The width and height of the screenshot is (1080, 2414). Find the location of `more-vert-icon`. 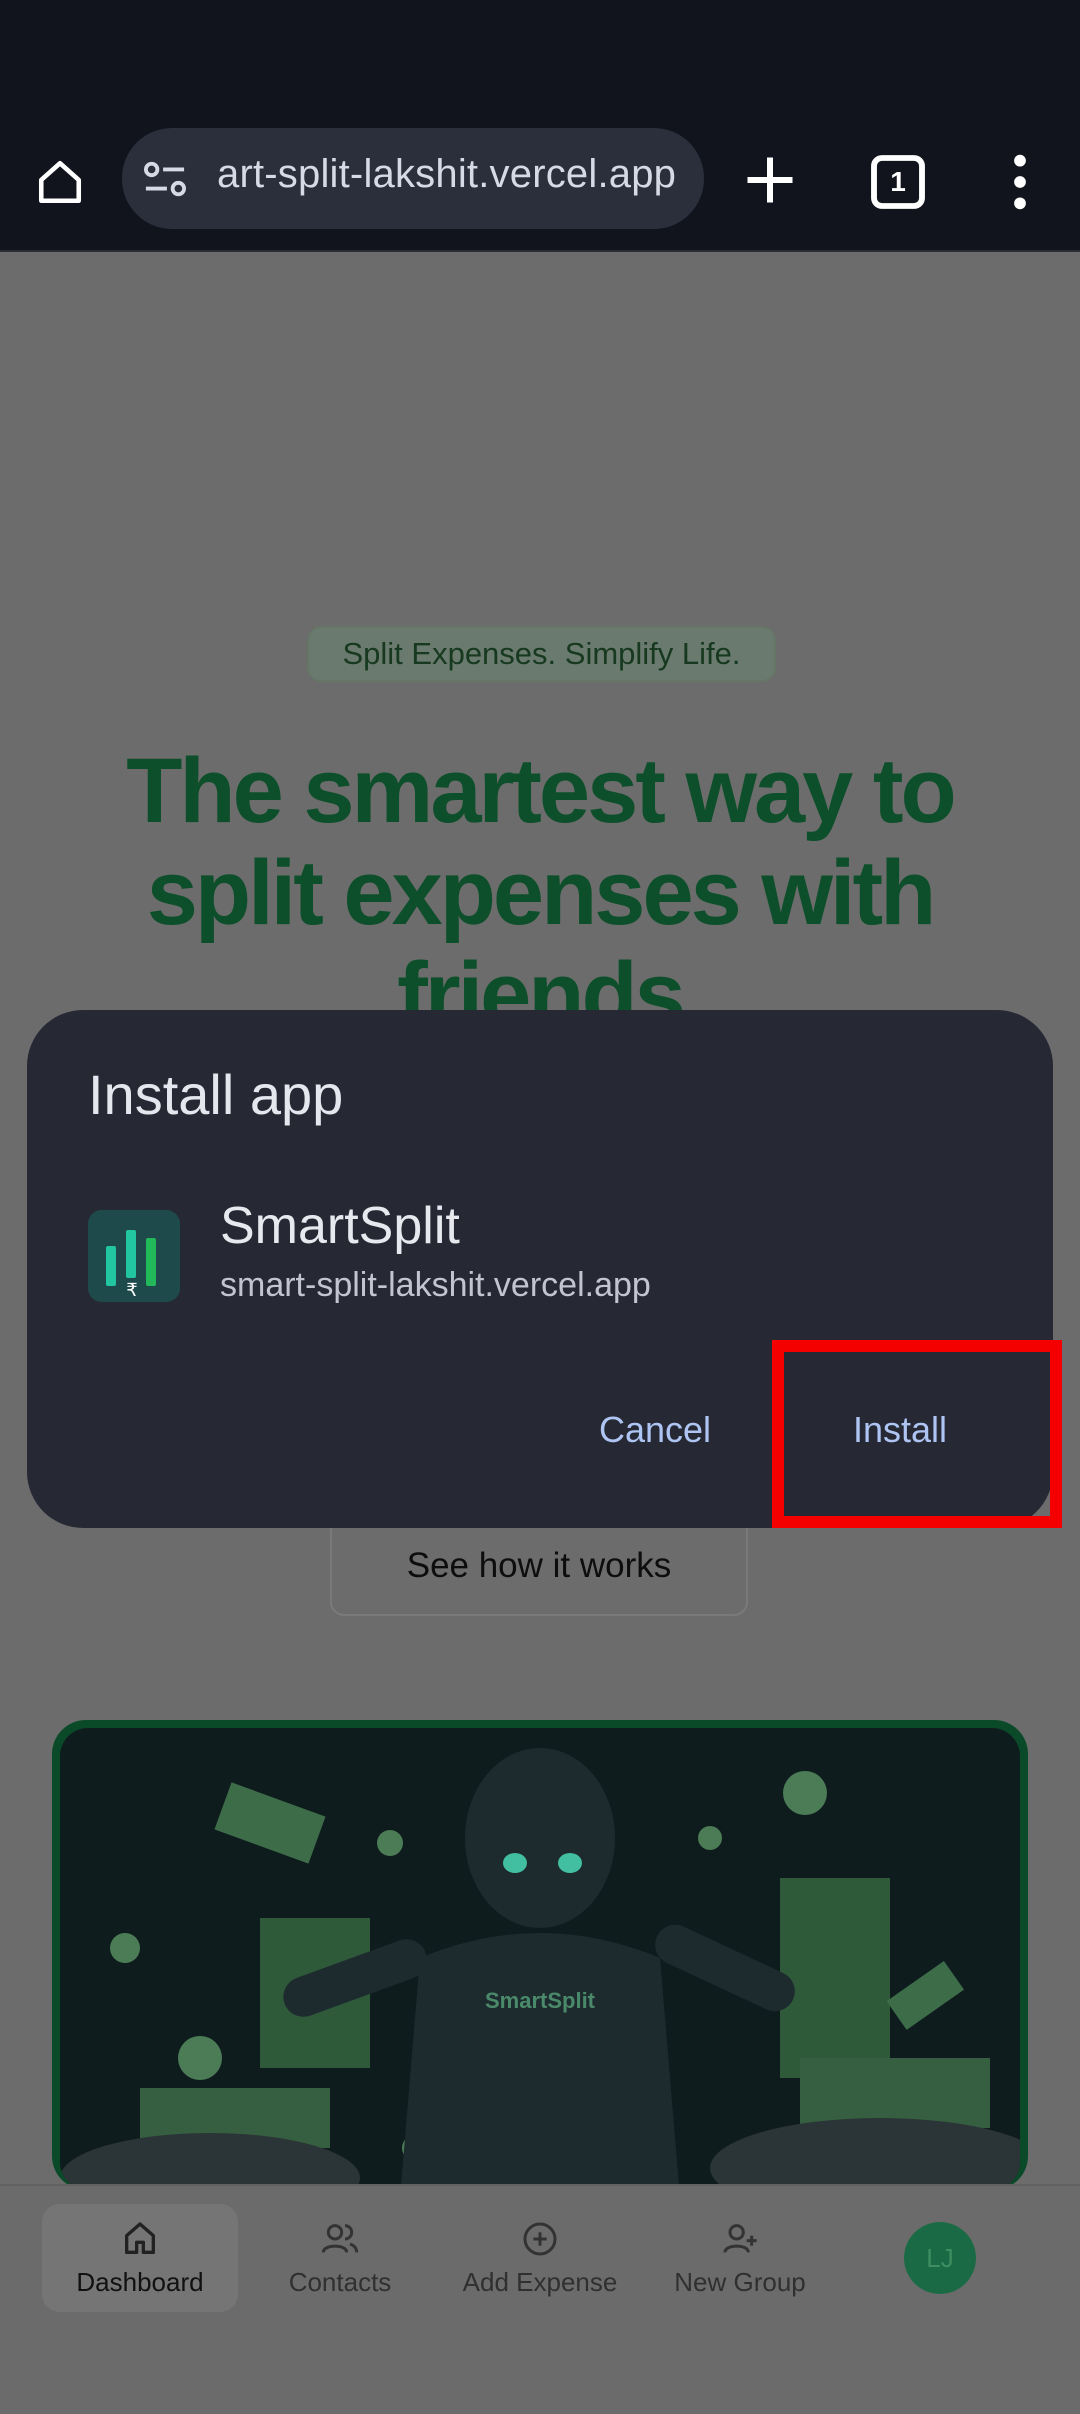

more-vert-icon is located at coordinates (1020, 182).